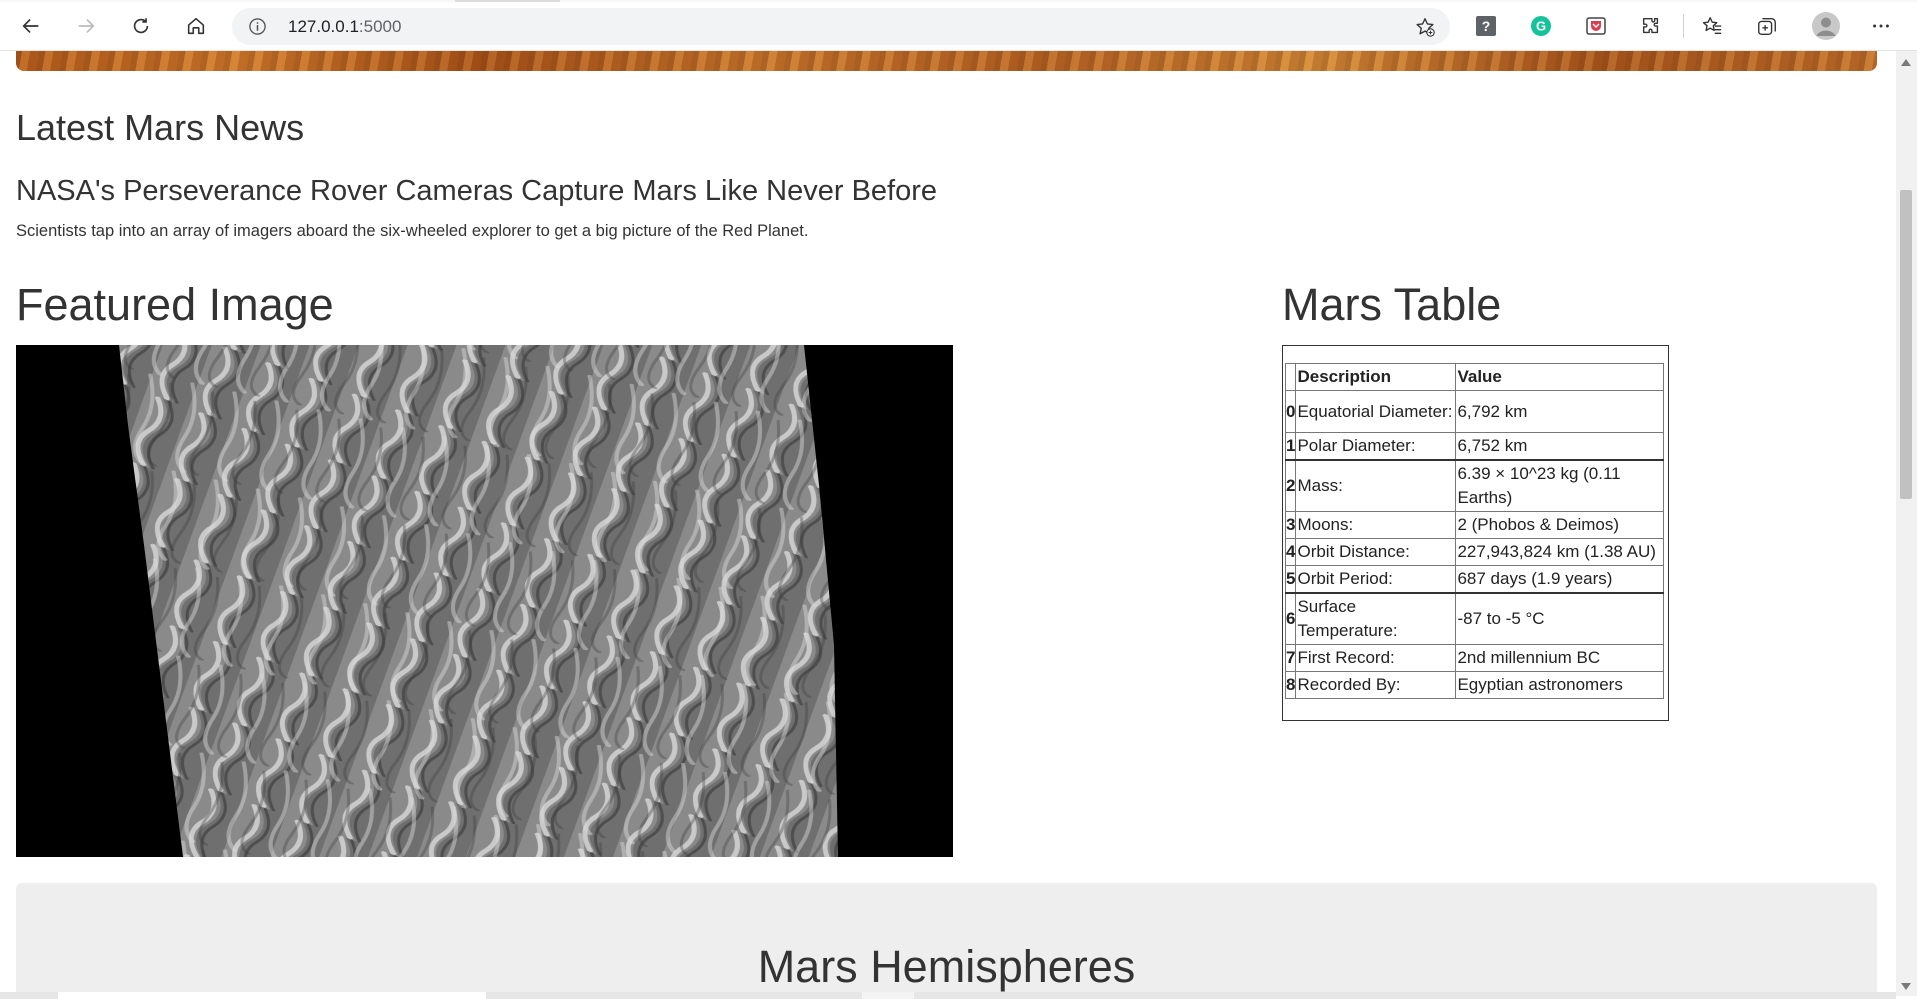 This screenshot has height=999, width=1917. I want to click on svg-text: G, so click(1541, 26).